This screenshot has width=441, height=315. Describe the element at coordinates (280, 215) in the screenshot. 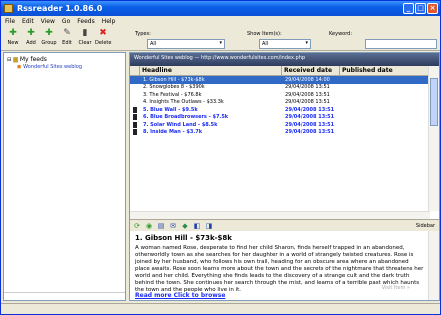

I see `list-horizontal-scrollbar` at that location.